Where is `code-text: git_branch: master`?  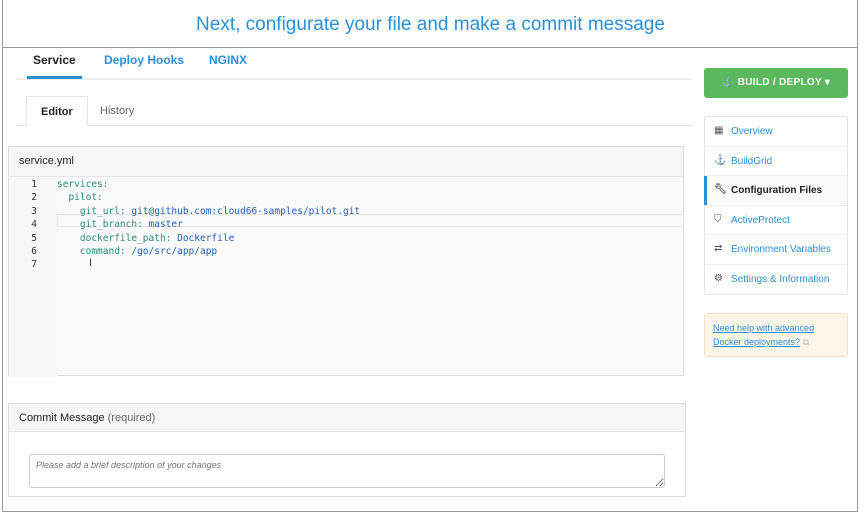
code-text: git_branch: master is located at coordinates (120, 224).